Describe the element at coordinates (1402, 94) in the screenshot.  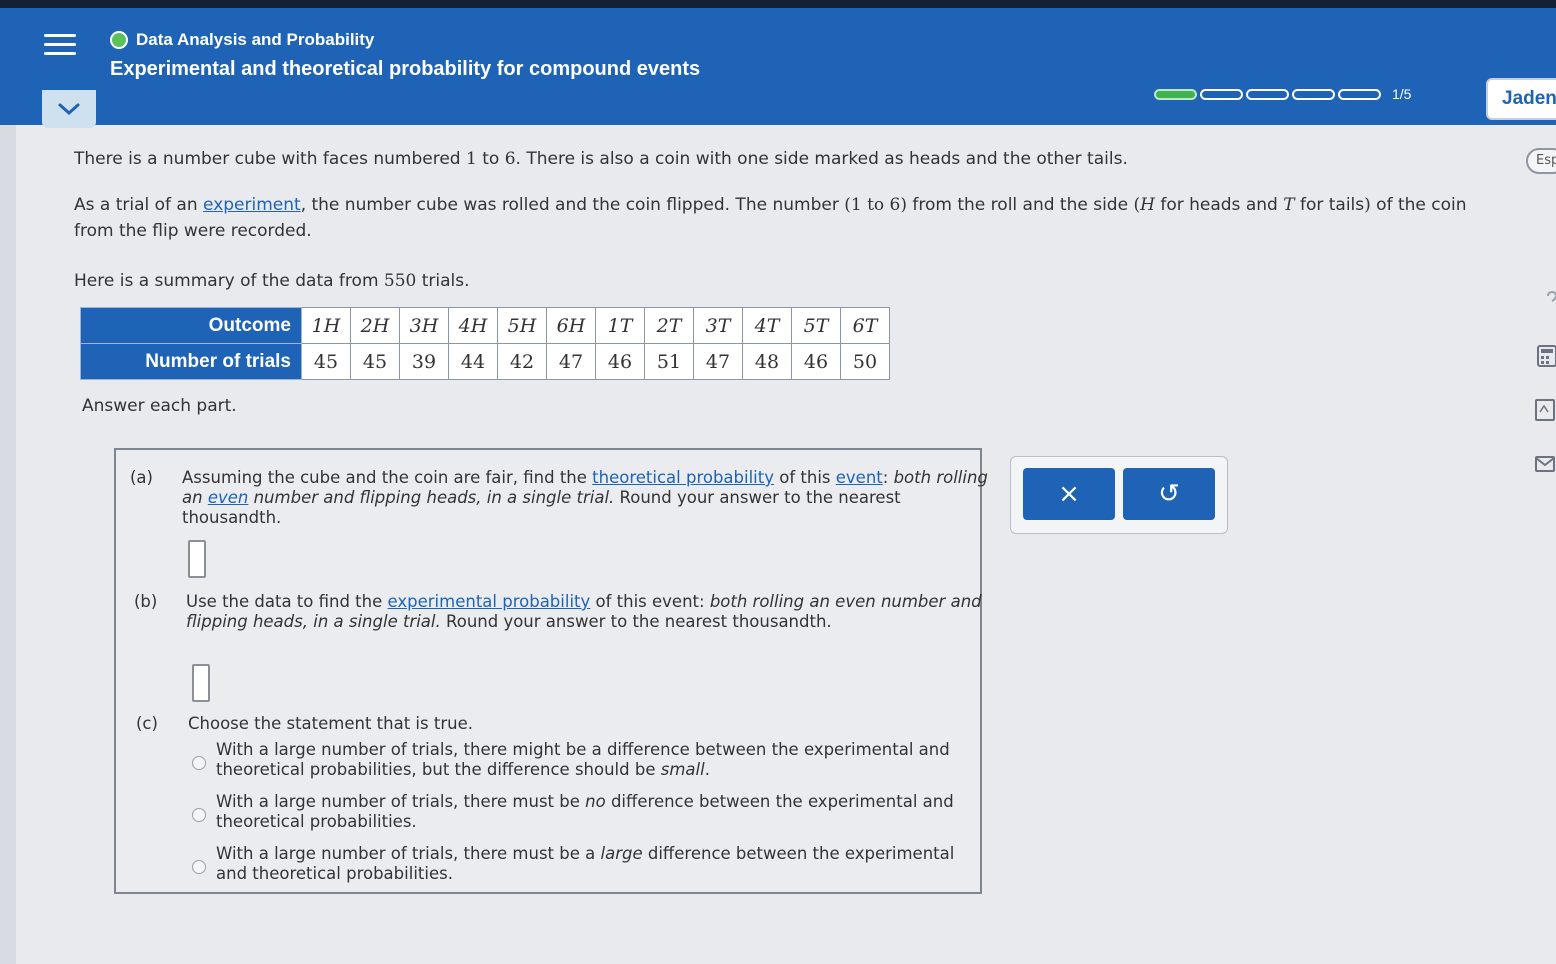
I see `progress-text: 1/5` at that location.